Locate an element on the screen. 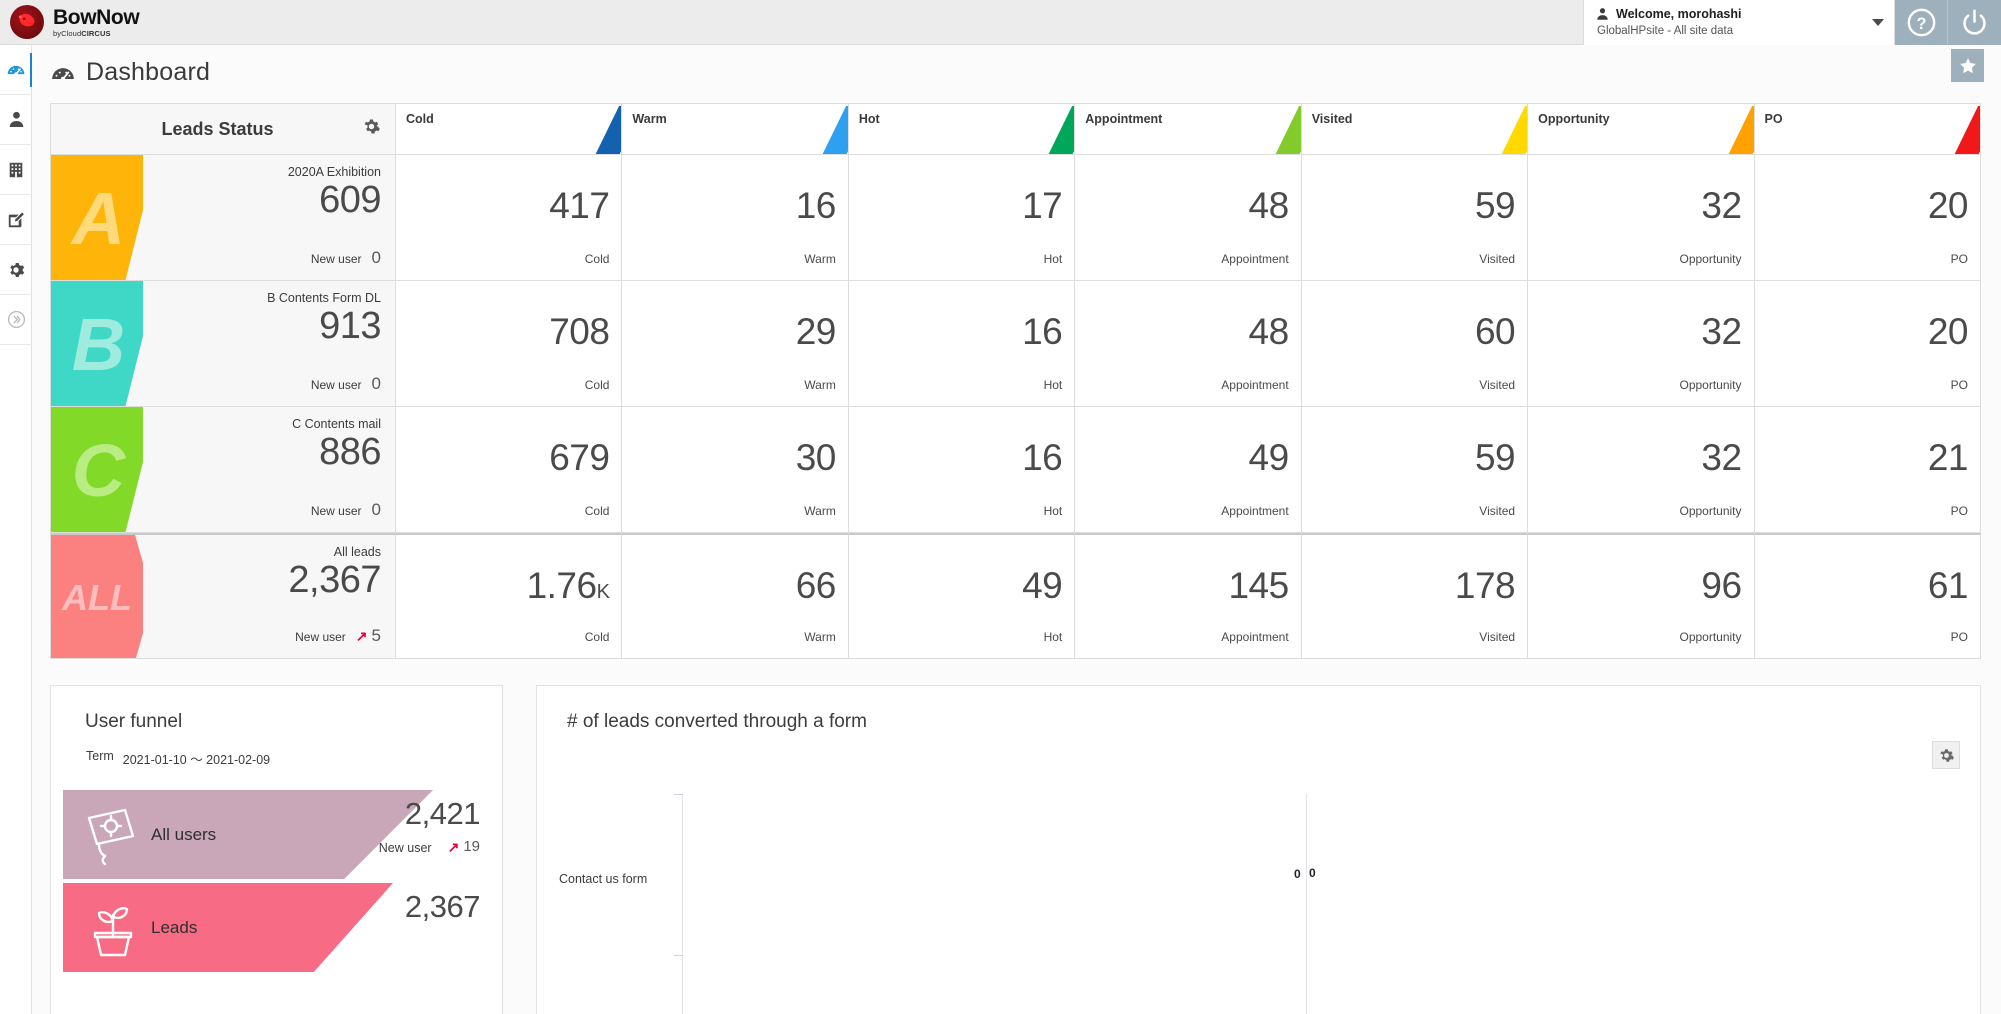  funnel-step: All users 2,421 New user ↗ 19 is located at coordinates (276, 836).